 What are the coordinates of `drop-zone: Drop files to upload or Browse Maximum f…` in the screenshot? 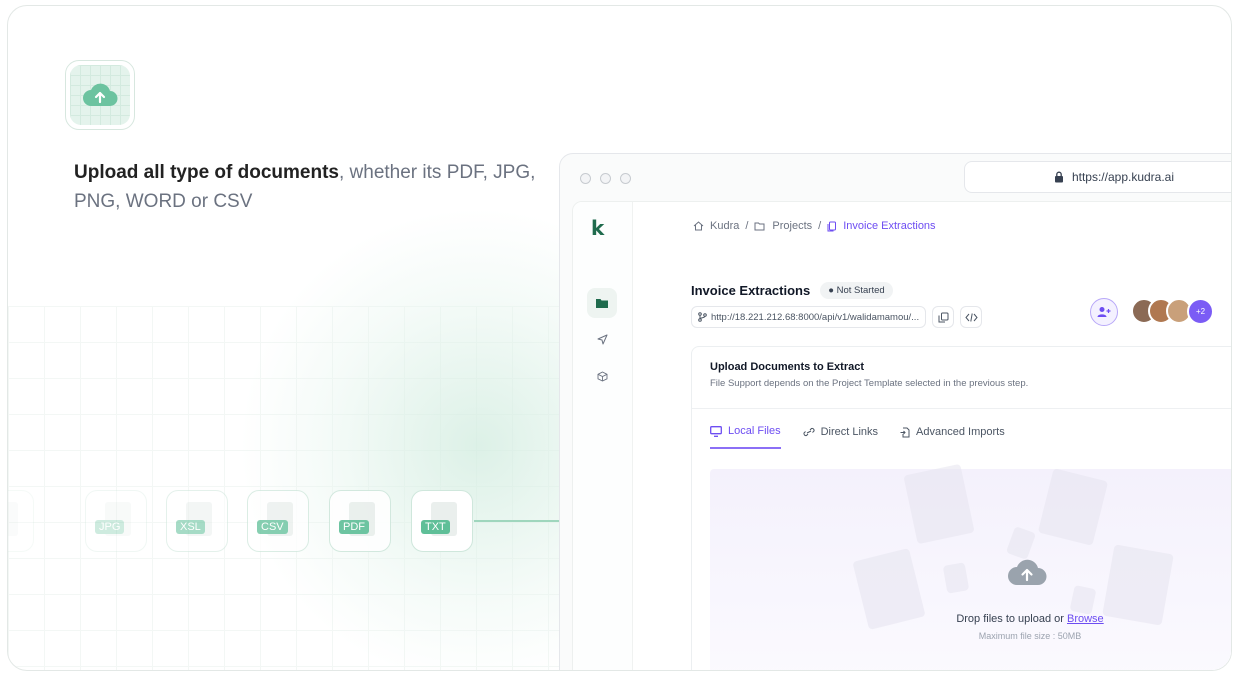 It's located at (970, 566).